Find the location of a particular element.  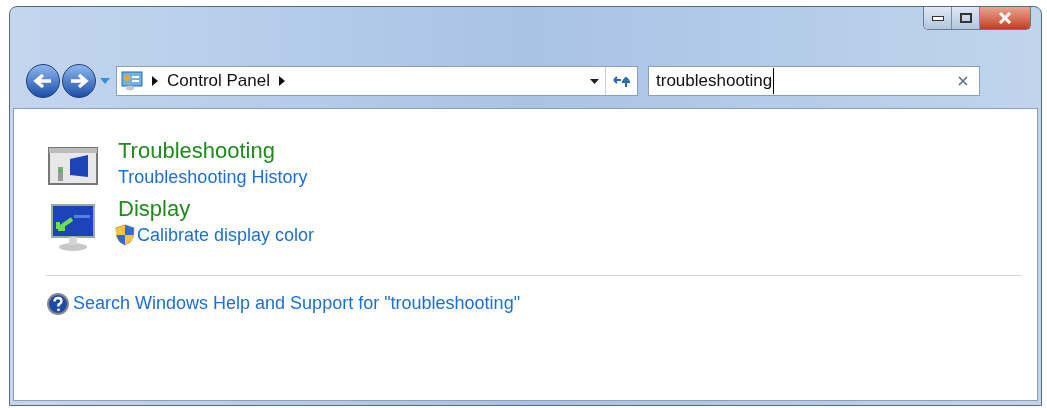

maximize-icon is located at coordinates (965, 18).